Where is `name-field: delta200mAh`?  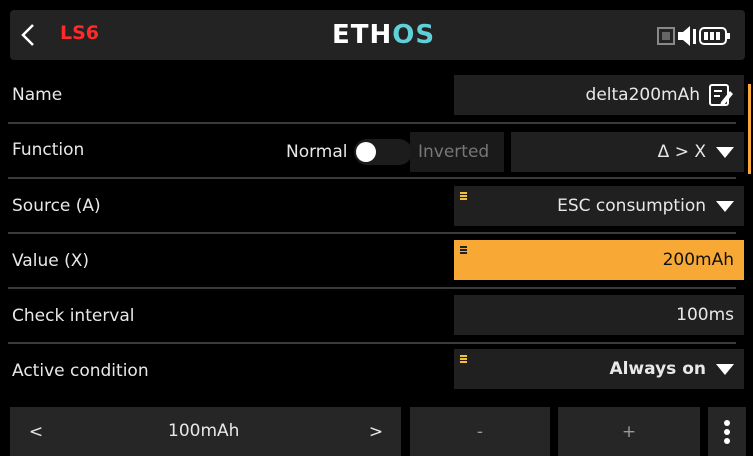
name-field: delta200mAh is located at coordinates (599, 95).